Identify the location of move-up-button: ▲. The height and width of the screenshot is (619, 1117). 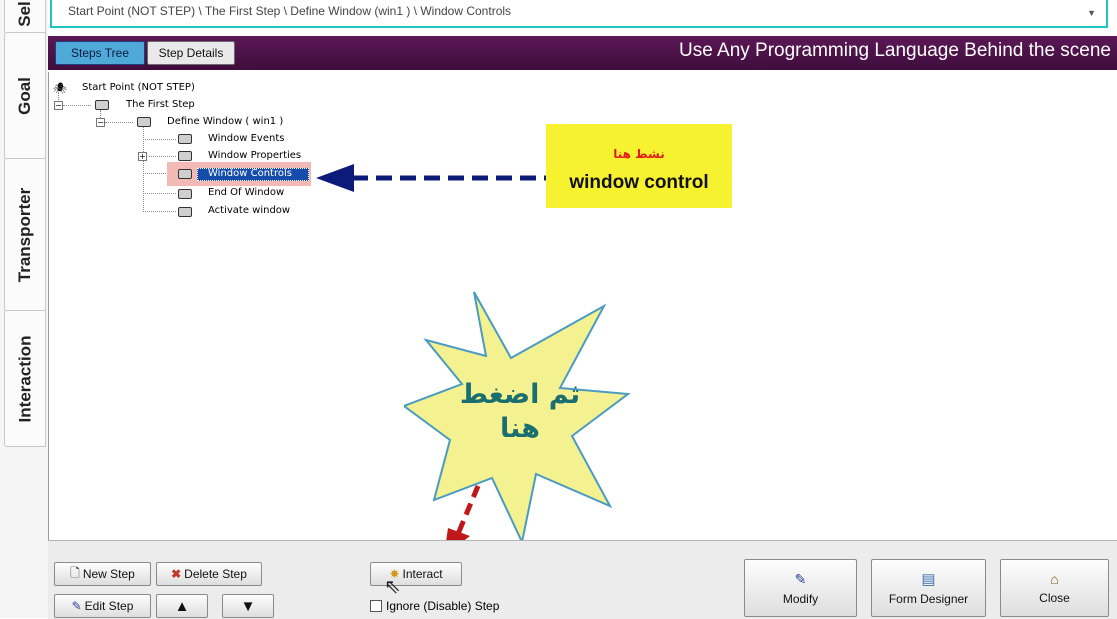
(182, 606).